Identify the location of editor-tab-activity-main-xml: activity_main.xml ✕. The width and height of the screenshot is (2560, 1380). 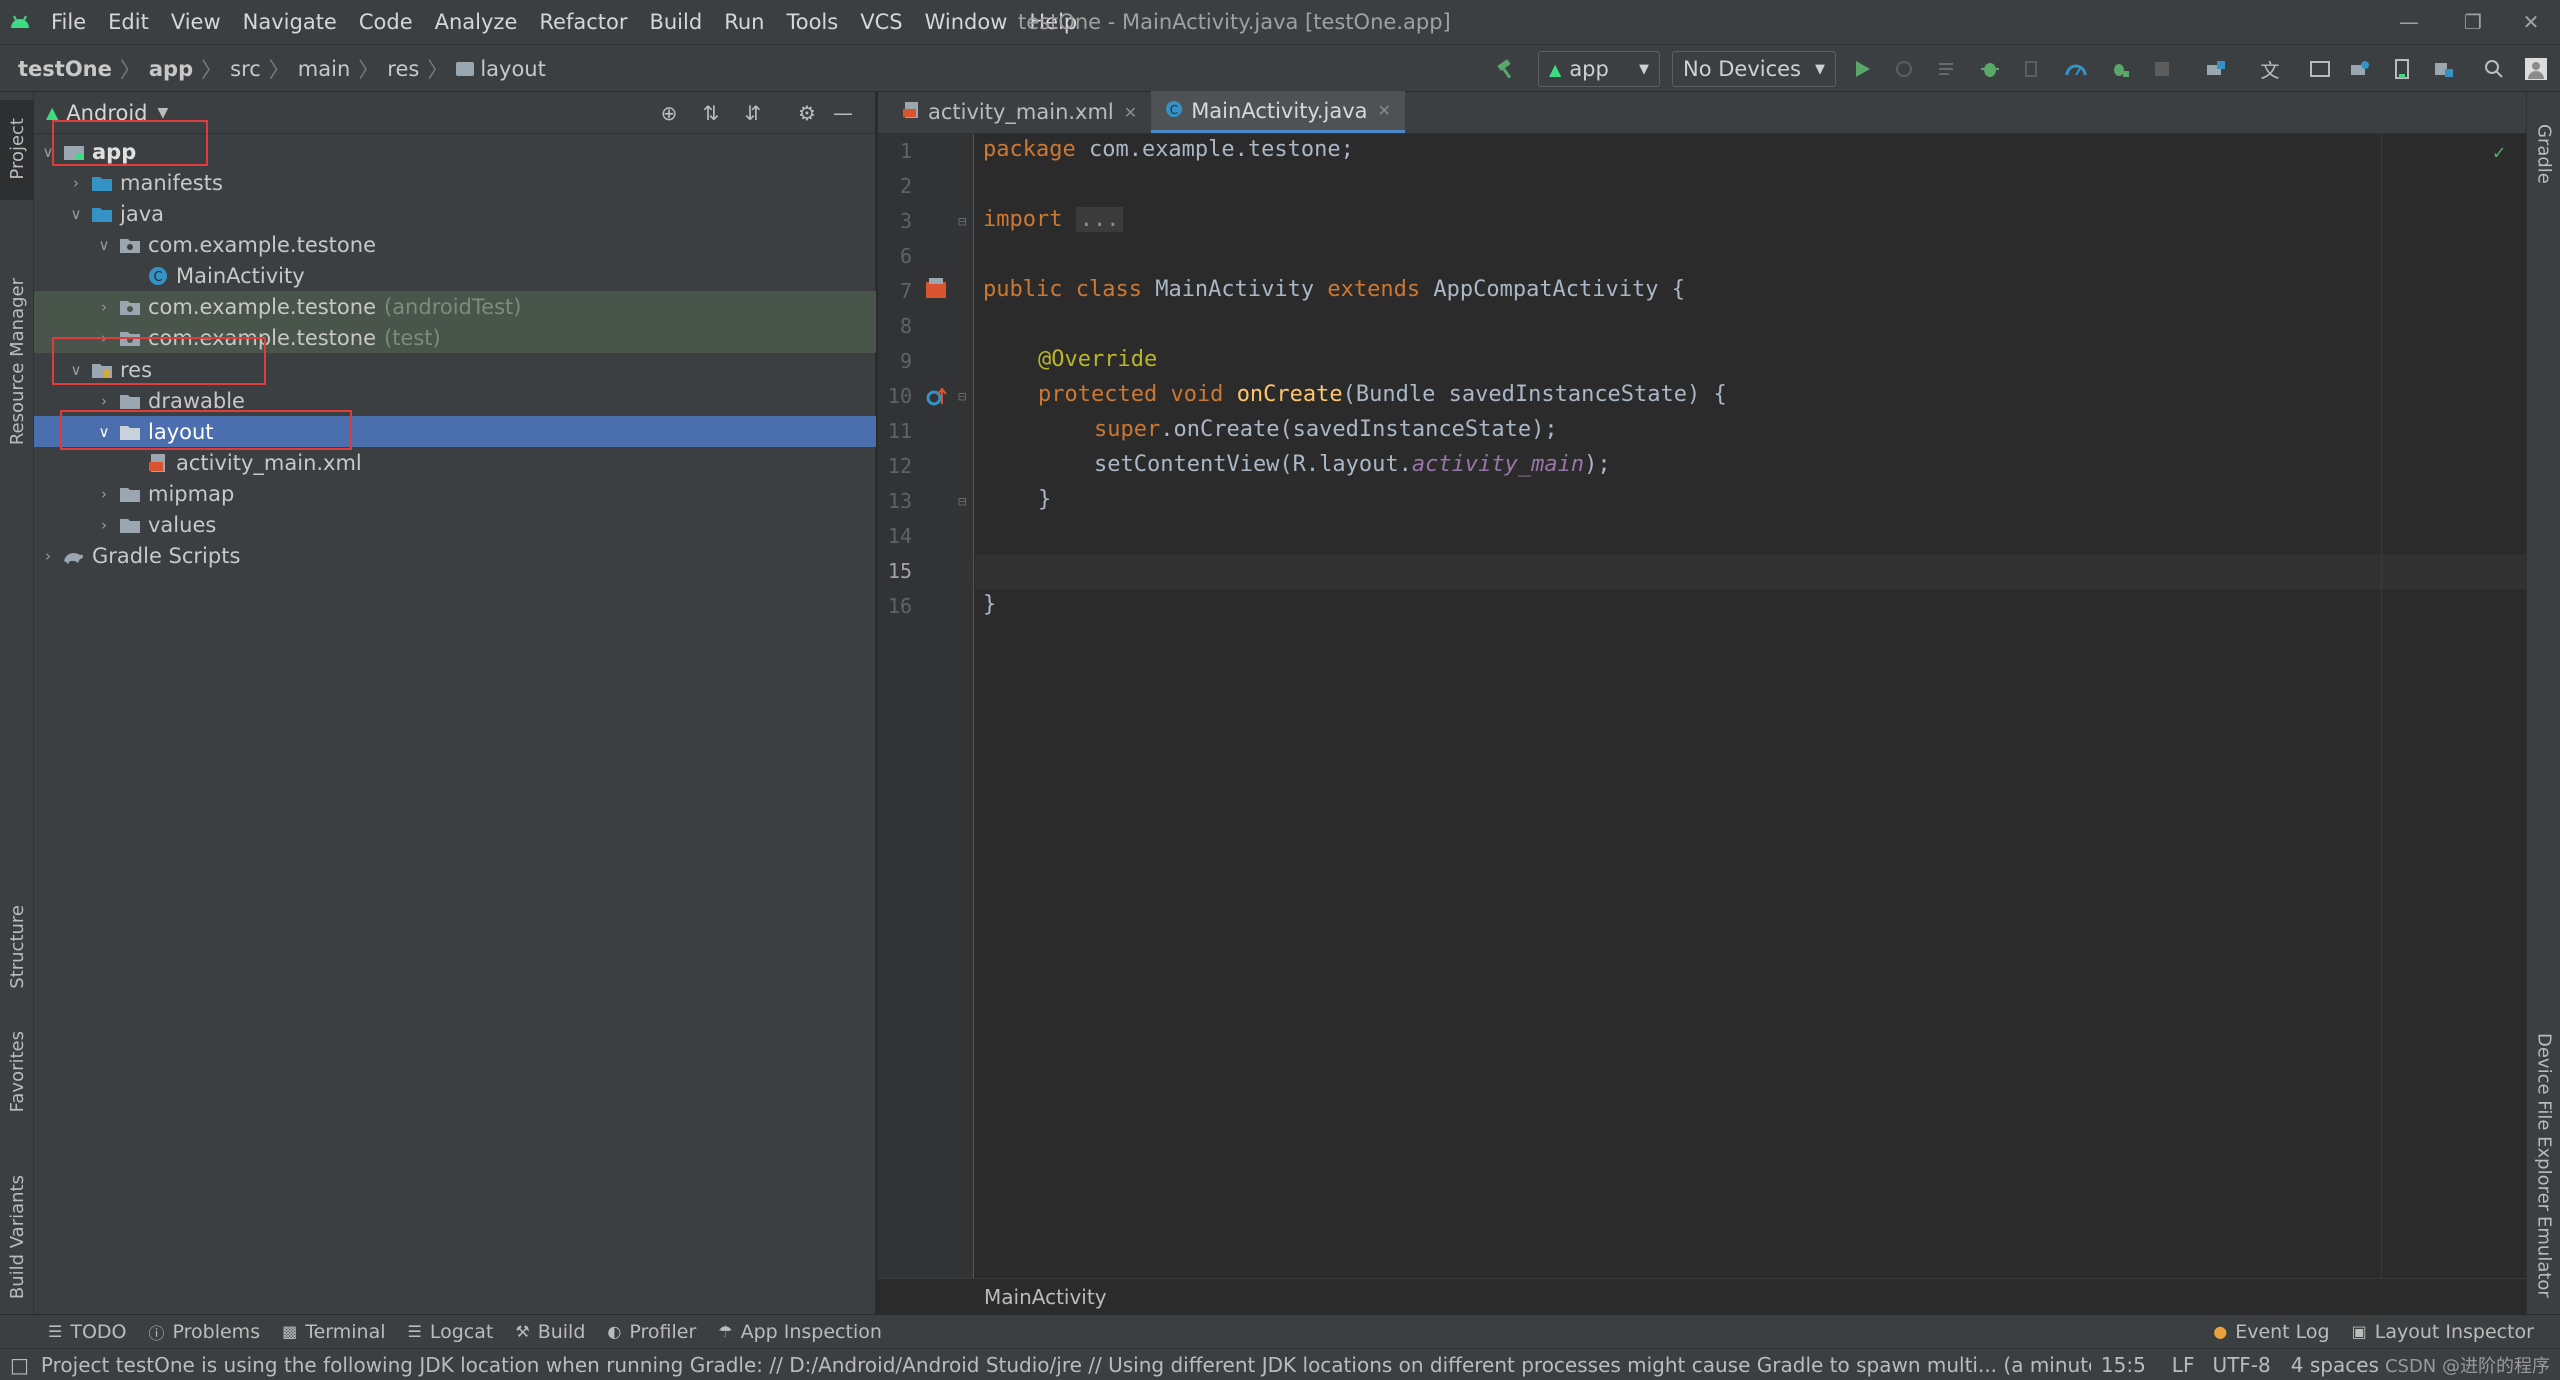
(1019, 112).